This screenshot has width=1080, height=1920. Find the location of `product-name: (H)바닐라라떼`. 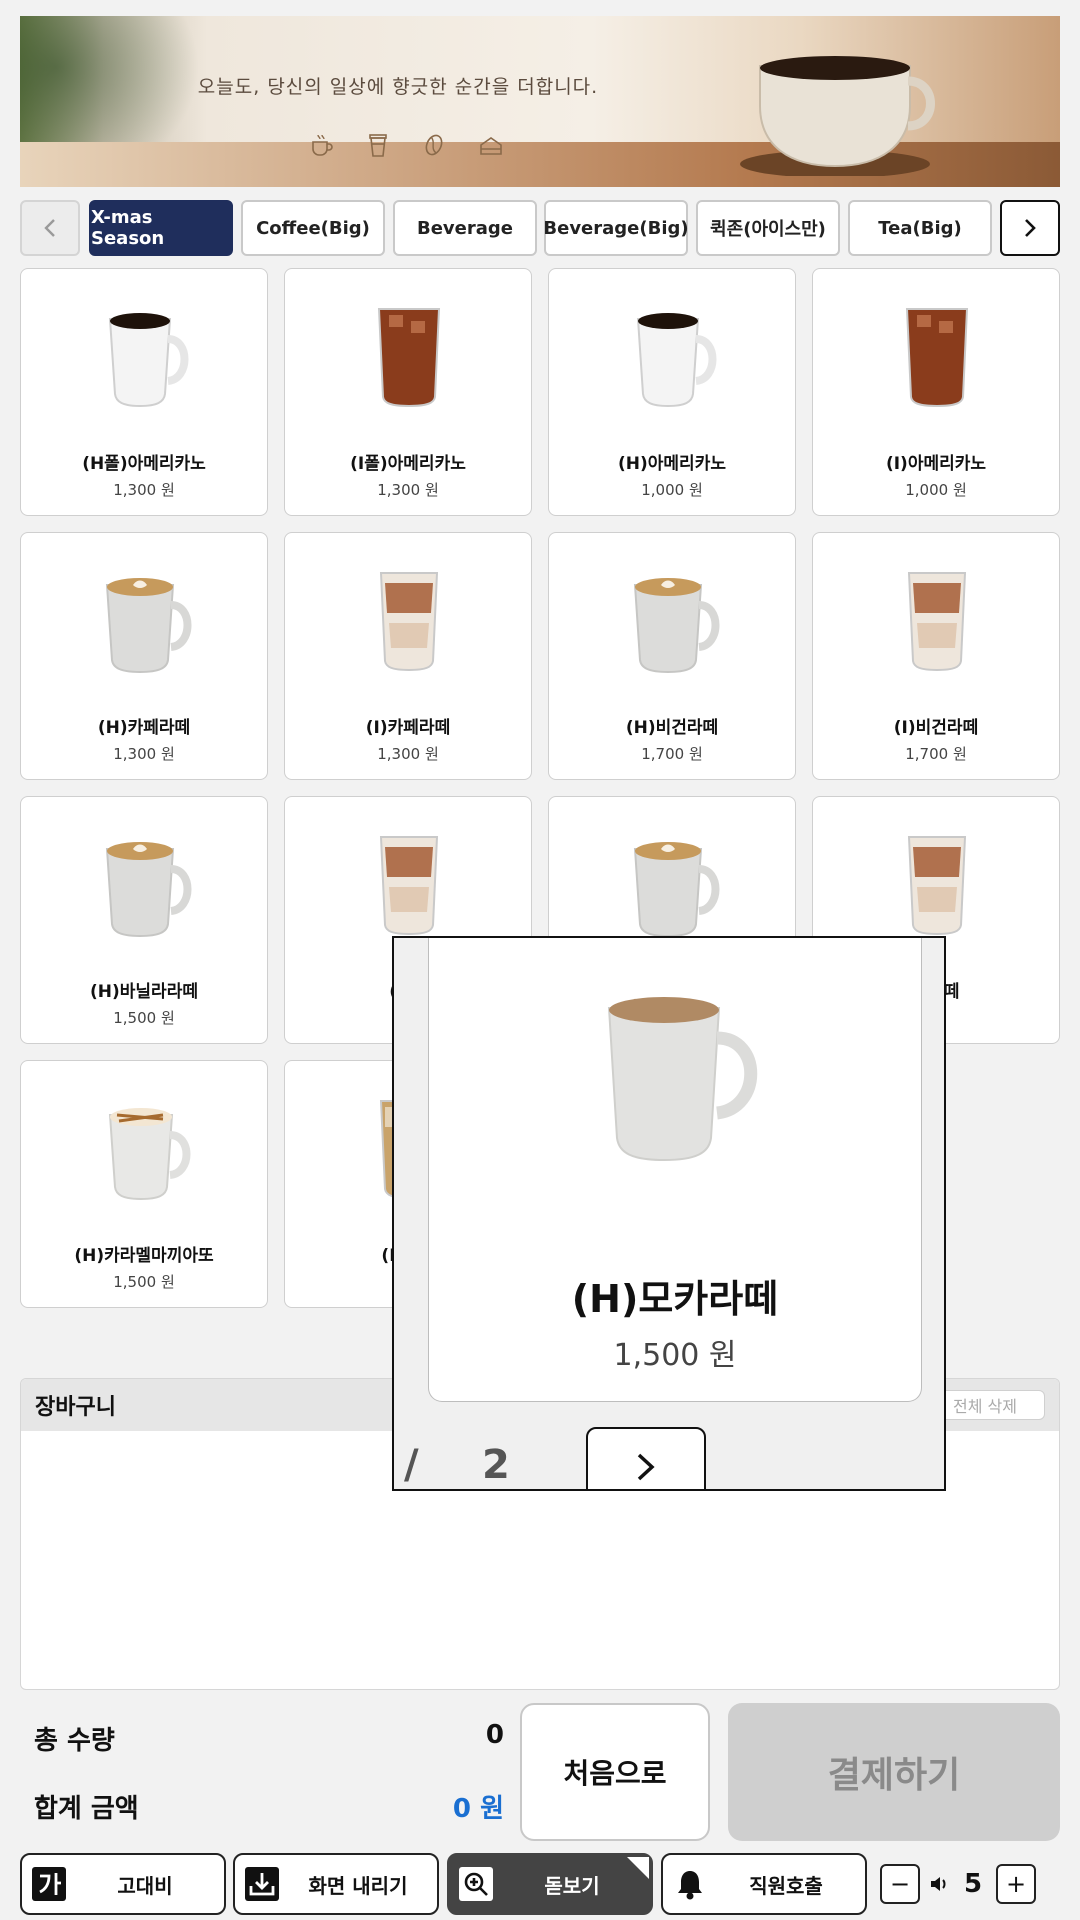

product-name: (H)바닐라라떼 is located at coordinates (144, 992).